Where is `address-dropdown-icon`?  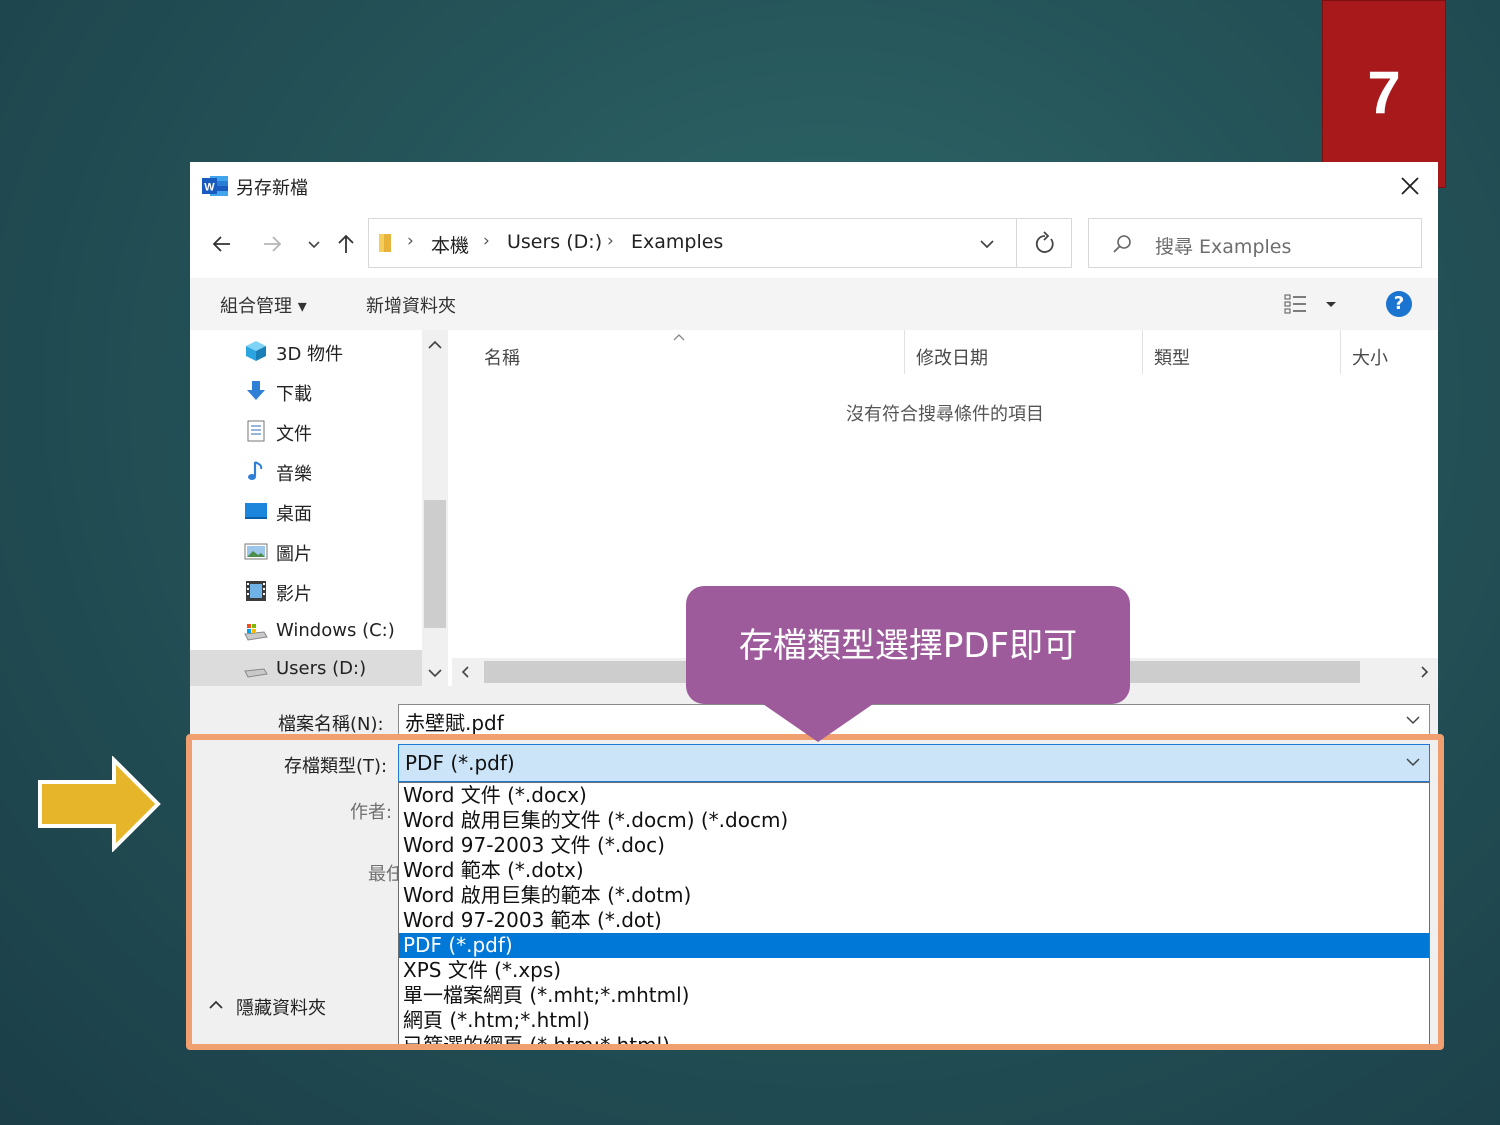
address-dropdown-icon is located at coordinates (987, 244).